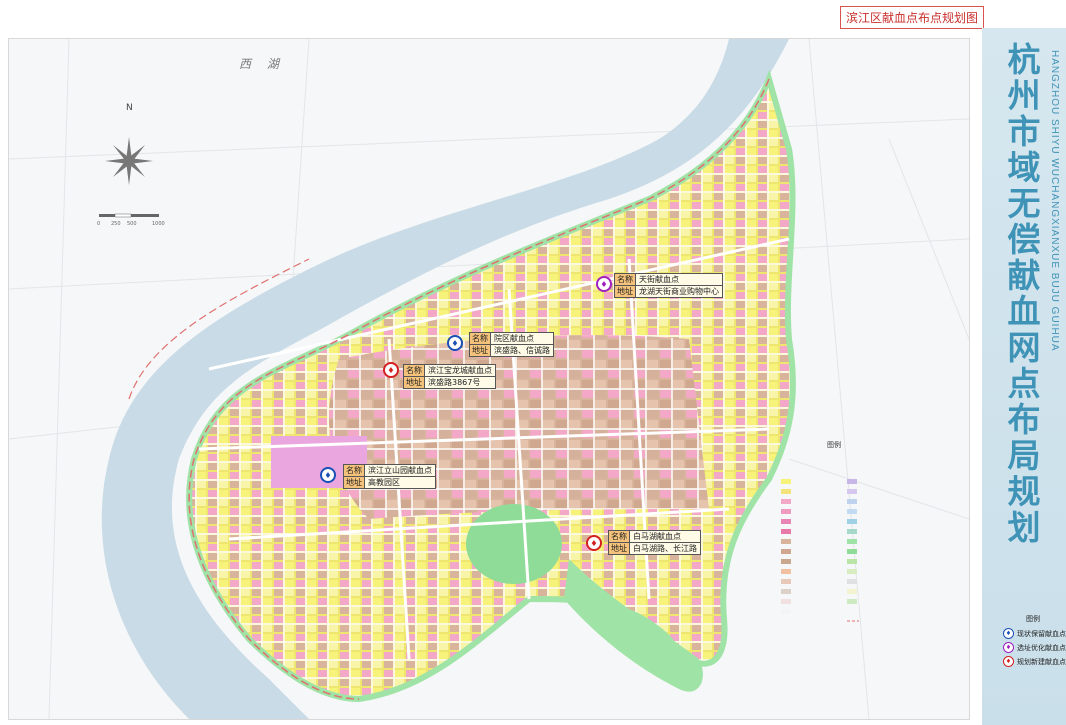  Describe the element at coordinates (511, 344) in the screenshot. I see `site-callout-yuanqu: 名称 院区献血点 地址 滨盛路、信诚路` at that location.